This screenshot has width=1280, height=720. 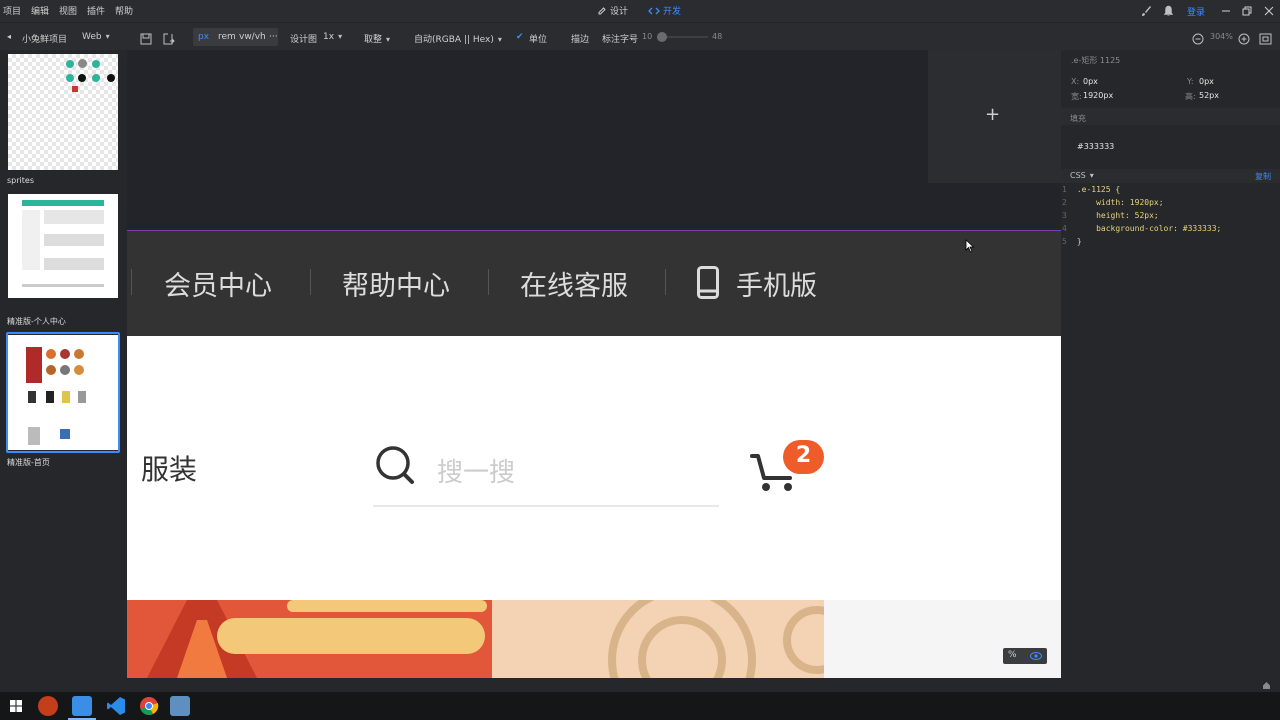 What do you see at coordinates (1082, 175) in the screenshot?
I see `css-select: CSS` at bounding box center [1082, 175].